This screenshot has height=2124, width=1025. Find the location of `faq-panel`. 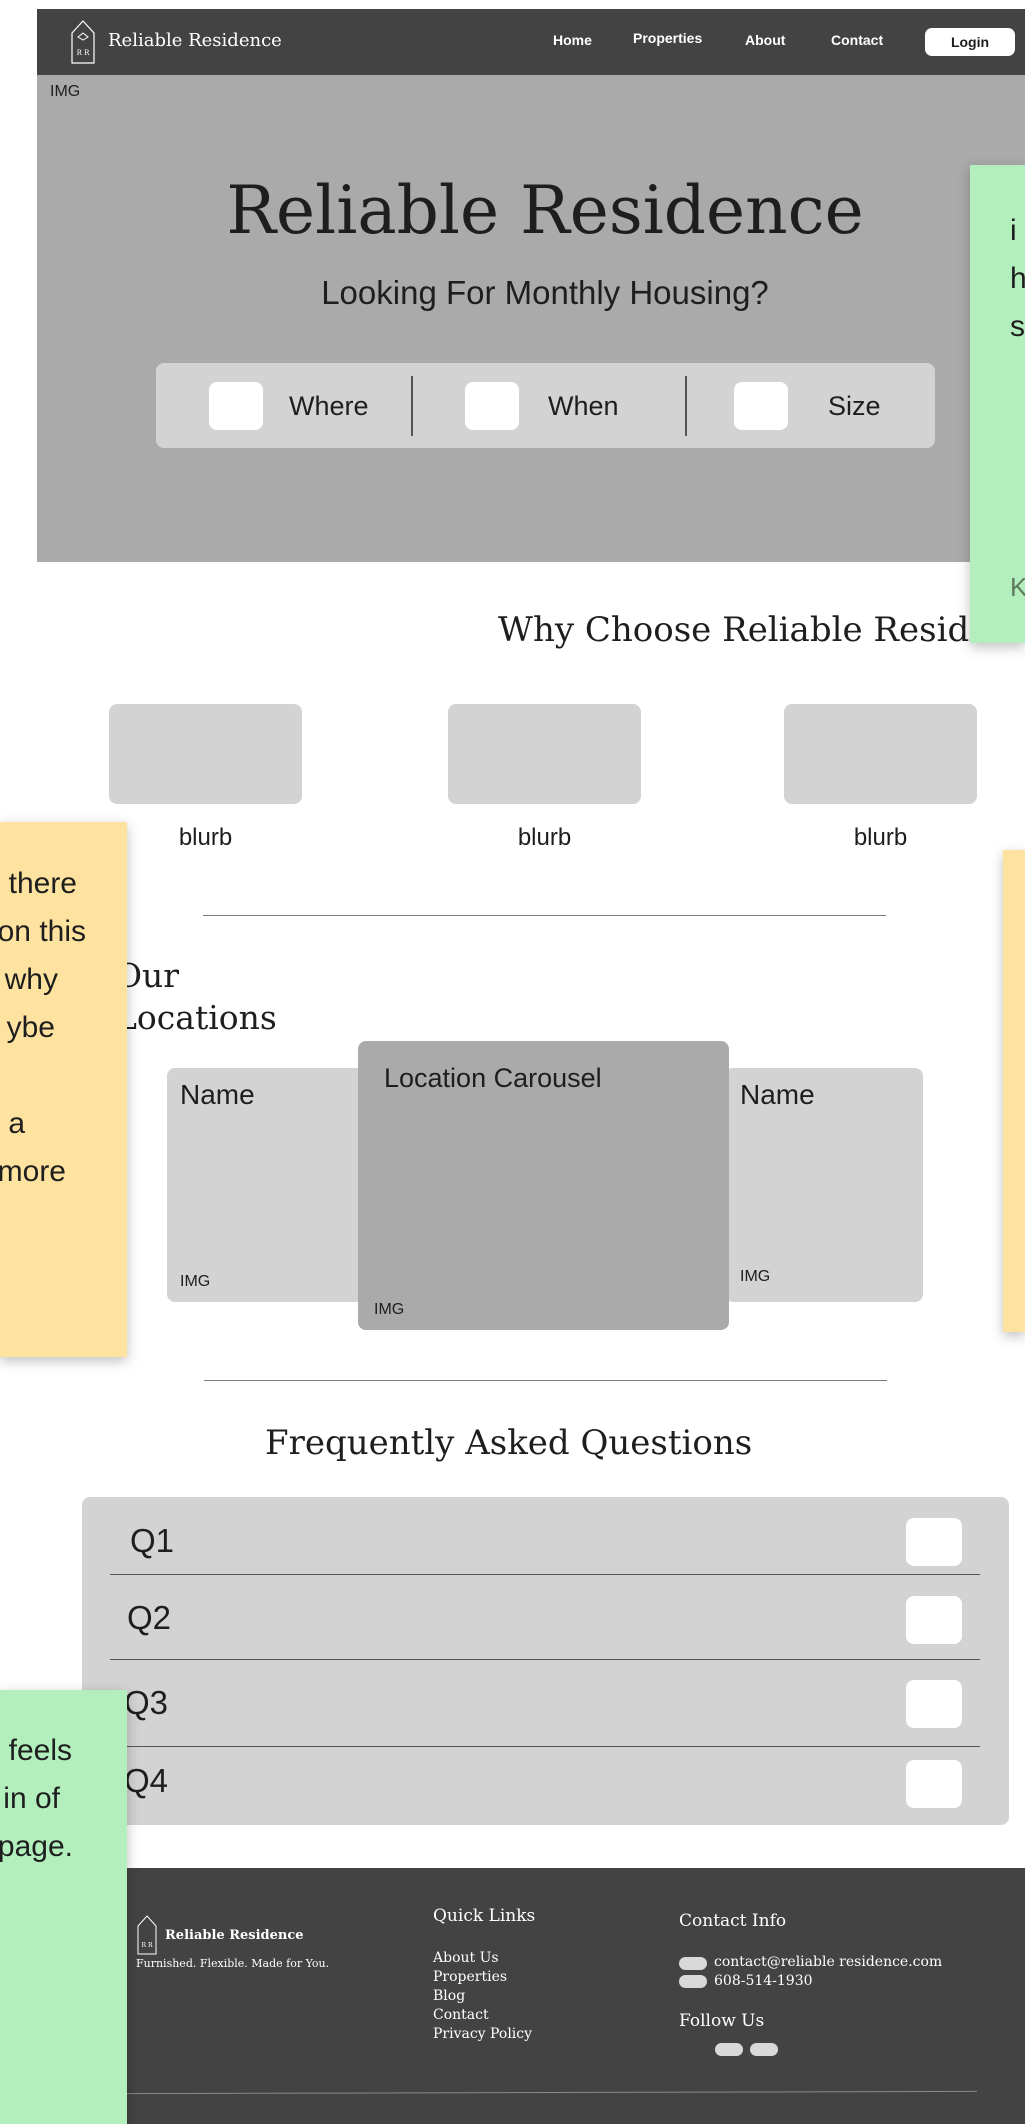

faq-panel is located at coordinates (545, 1661).